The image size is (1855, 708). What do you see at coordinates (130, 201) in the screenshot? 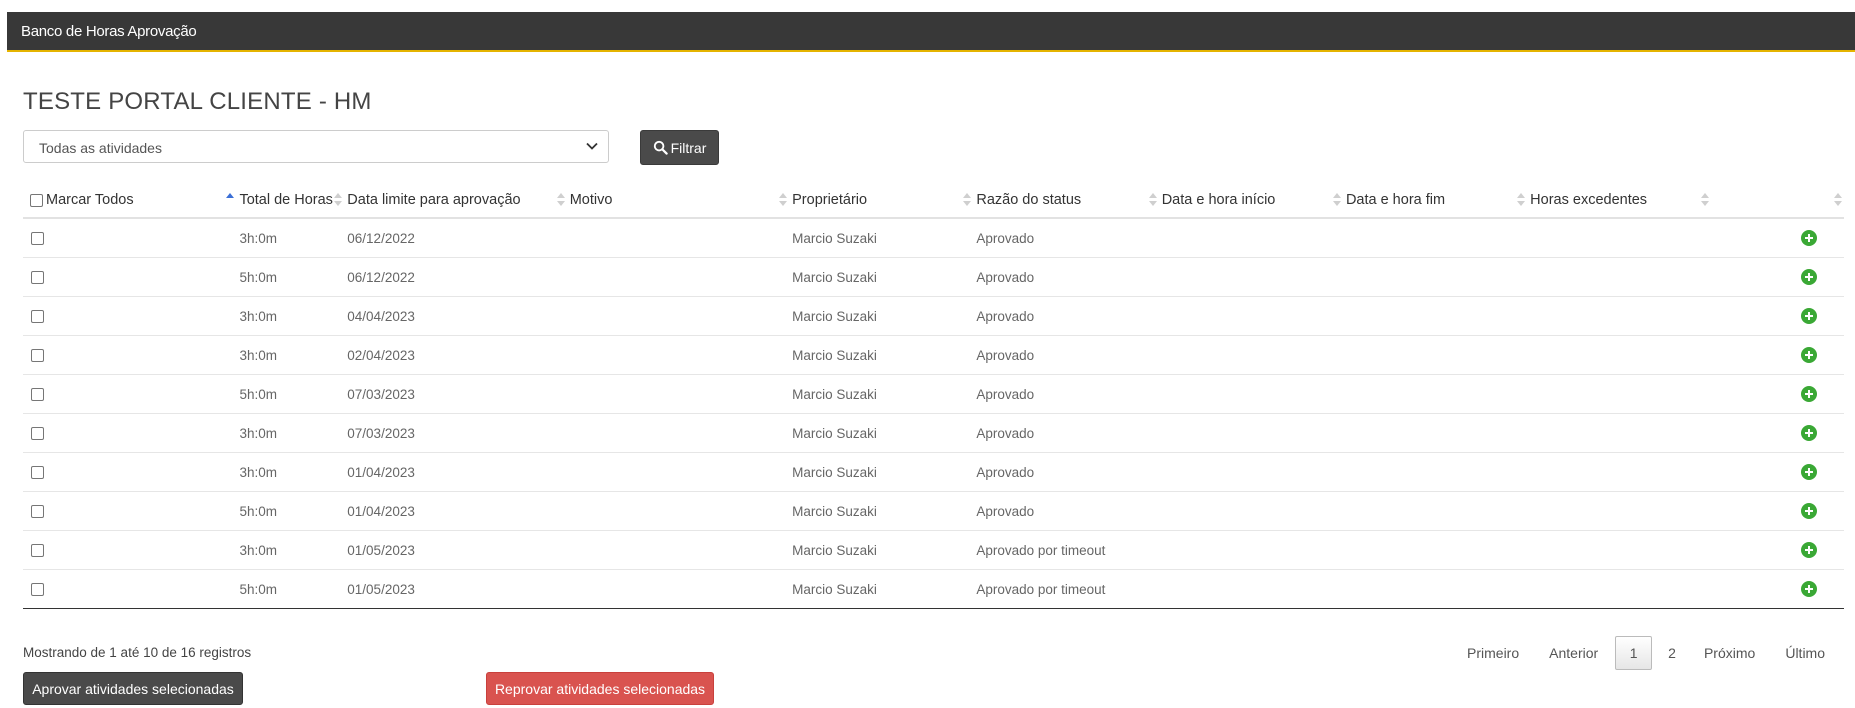
I see `column-header-select-all: Marcar Todos` at bounding box center [130, 201].